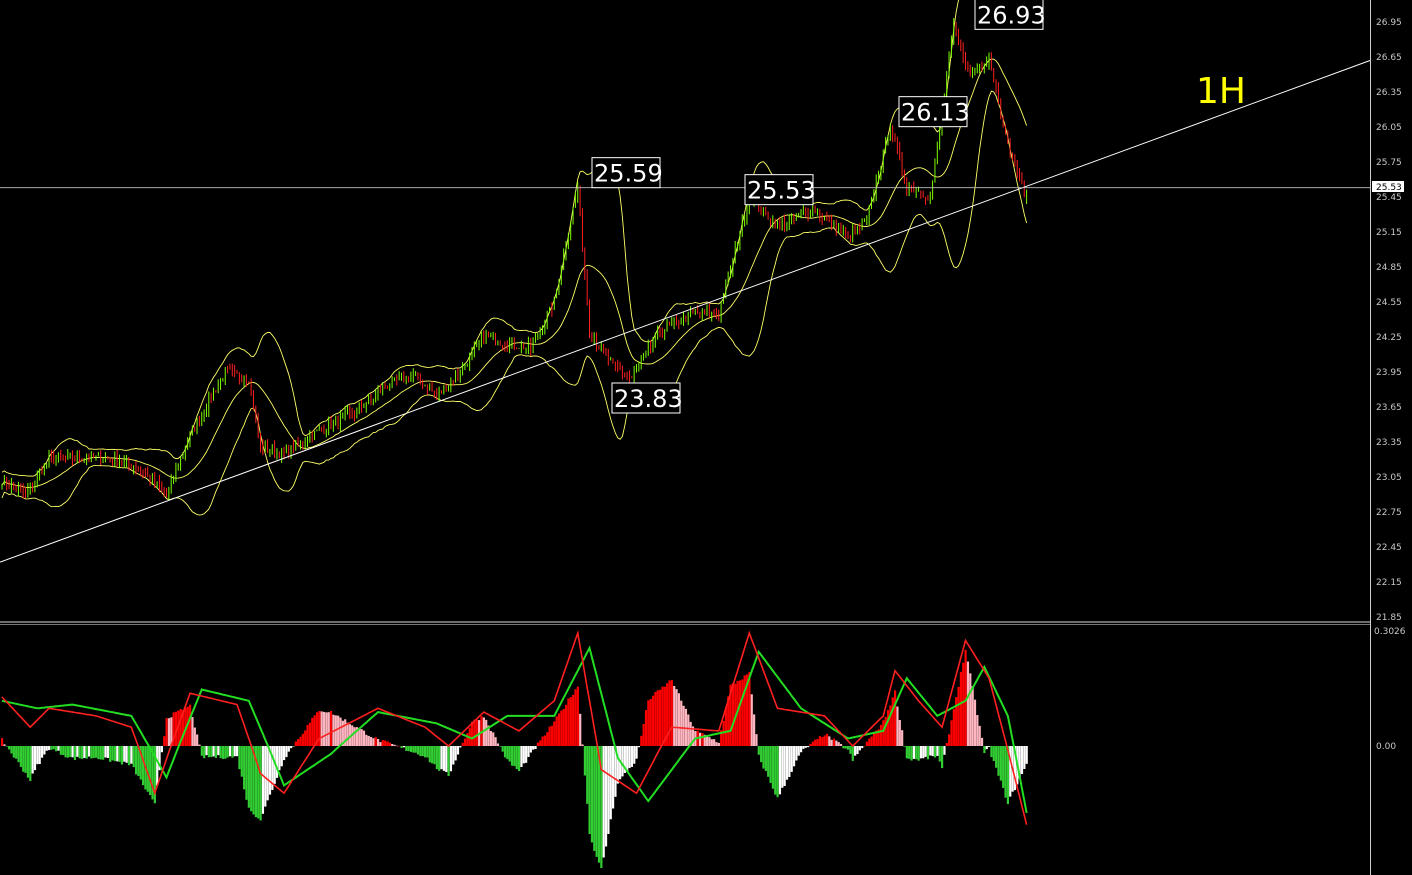 This screenshot has height=875, width=1412. I want to click on callout-label: 25.53, so click(781, 191).